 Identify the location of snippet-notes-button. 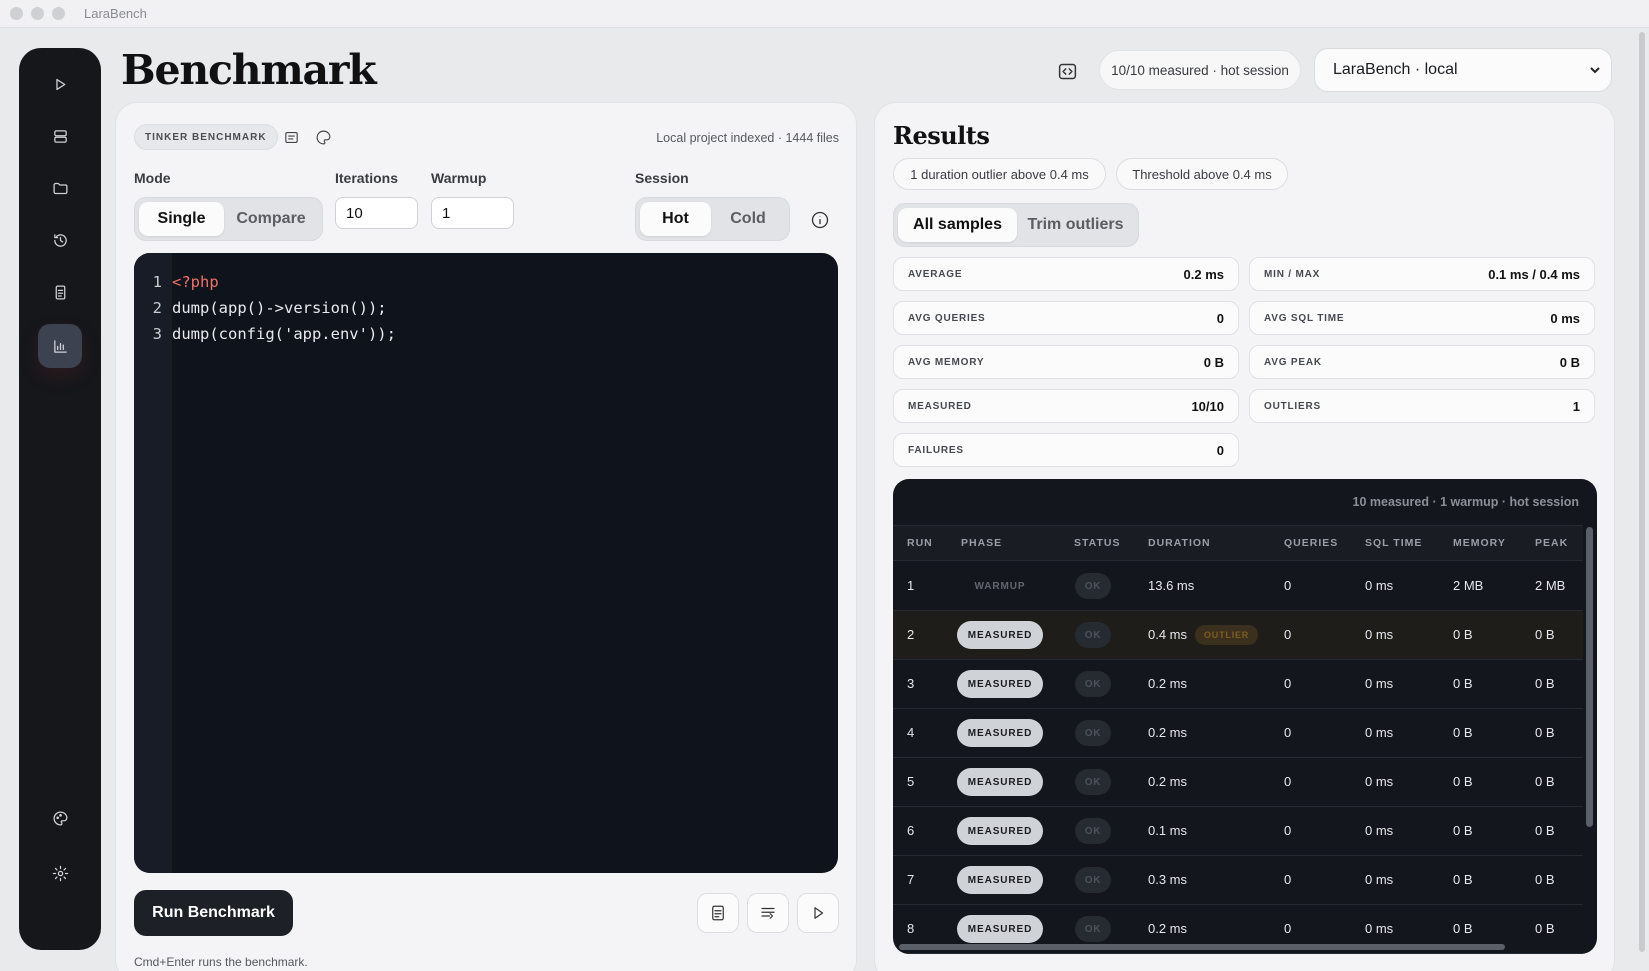
(718, 913).